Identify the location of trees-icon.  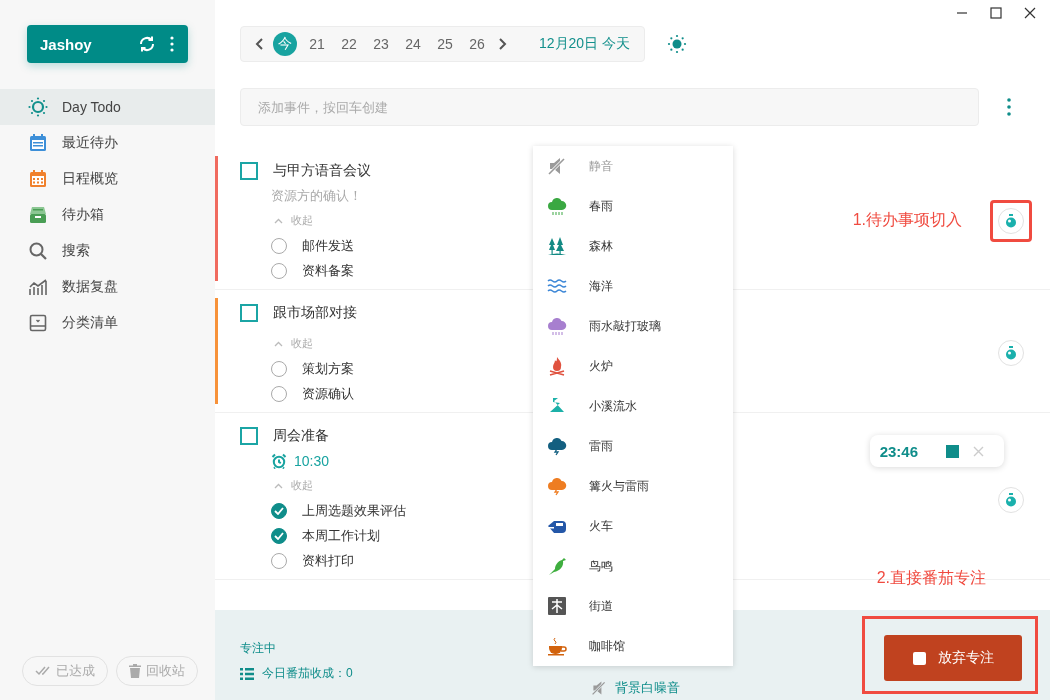
(557, 246).